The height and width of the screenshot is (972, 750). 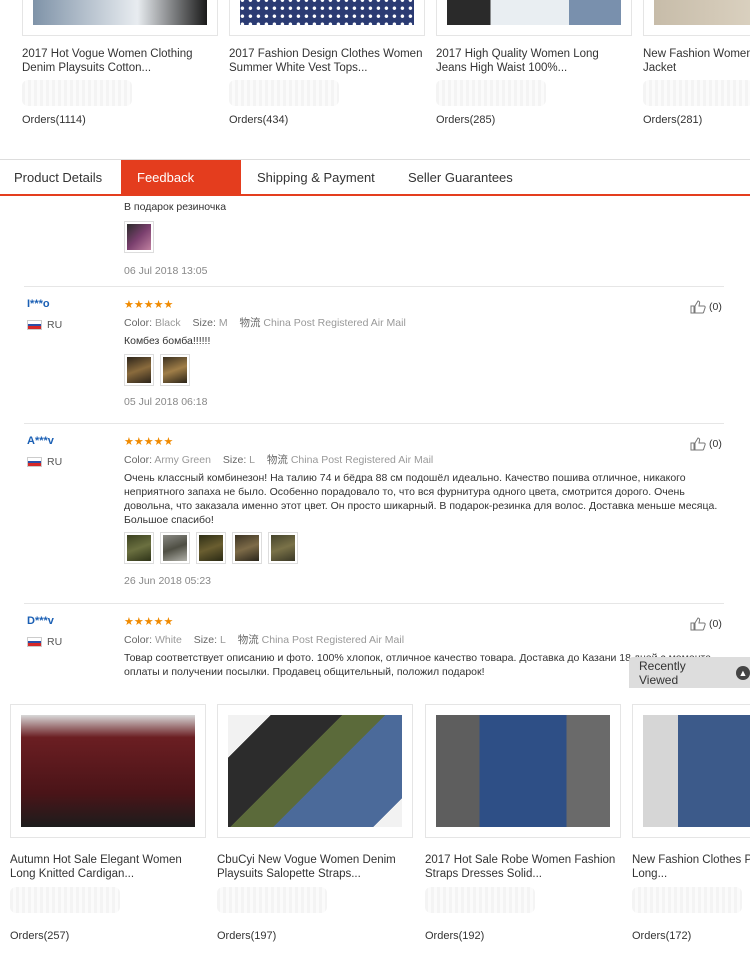 What do you see at coordinates (316, 177) in the screenshot?
I see `tab-shipping-payment: Shipping & Payment` at bounding box center [316, 177].